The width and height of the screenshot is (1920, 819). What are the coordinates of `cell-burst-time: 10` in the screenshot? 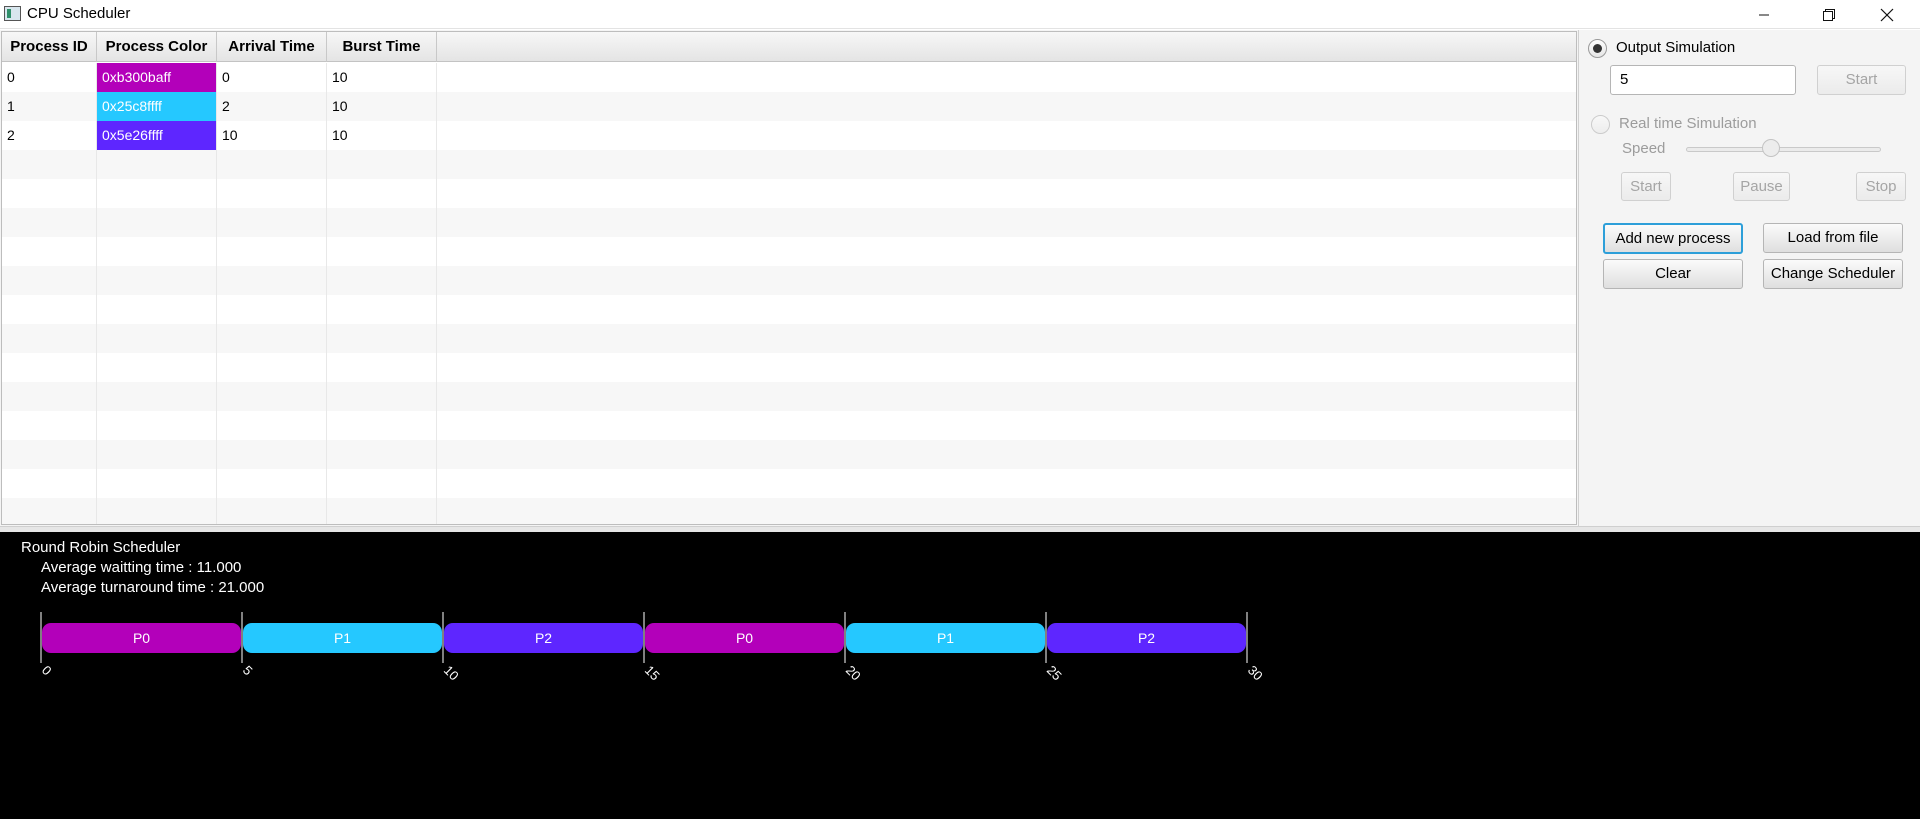 It's located at (382, 77).